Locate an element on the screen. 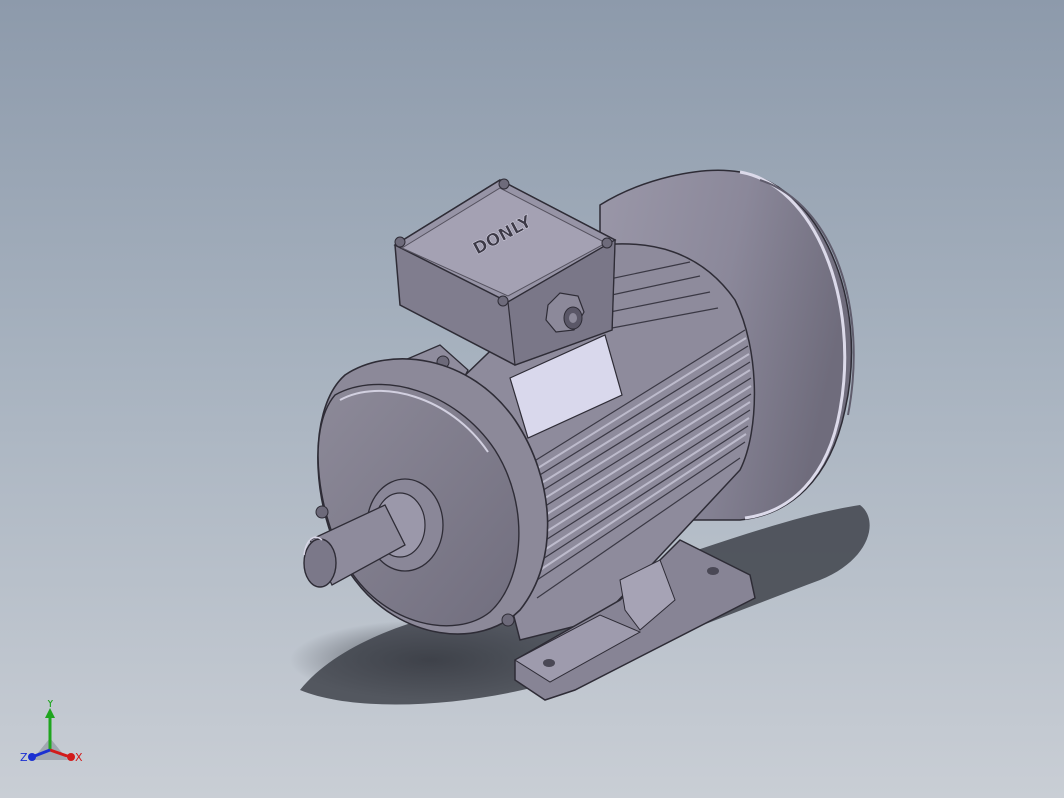 The height and width of the screenshot is (798, 1064). y-axis-label: Y is located at coordinates (50, 705).